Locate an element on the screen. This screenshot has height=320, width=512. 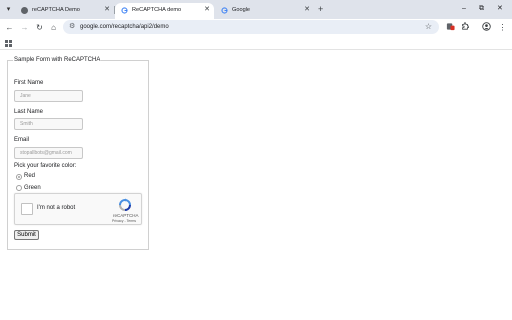
address-bar: ⚙ google.com/recaptcha/api2/demo ☆ is located at coordinates (251, 27).